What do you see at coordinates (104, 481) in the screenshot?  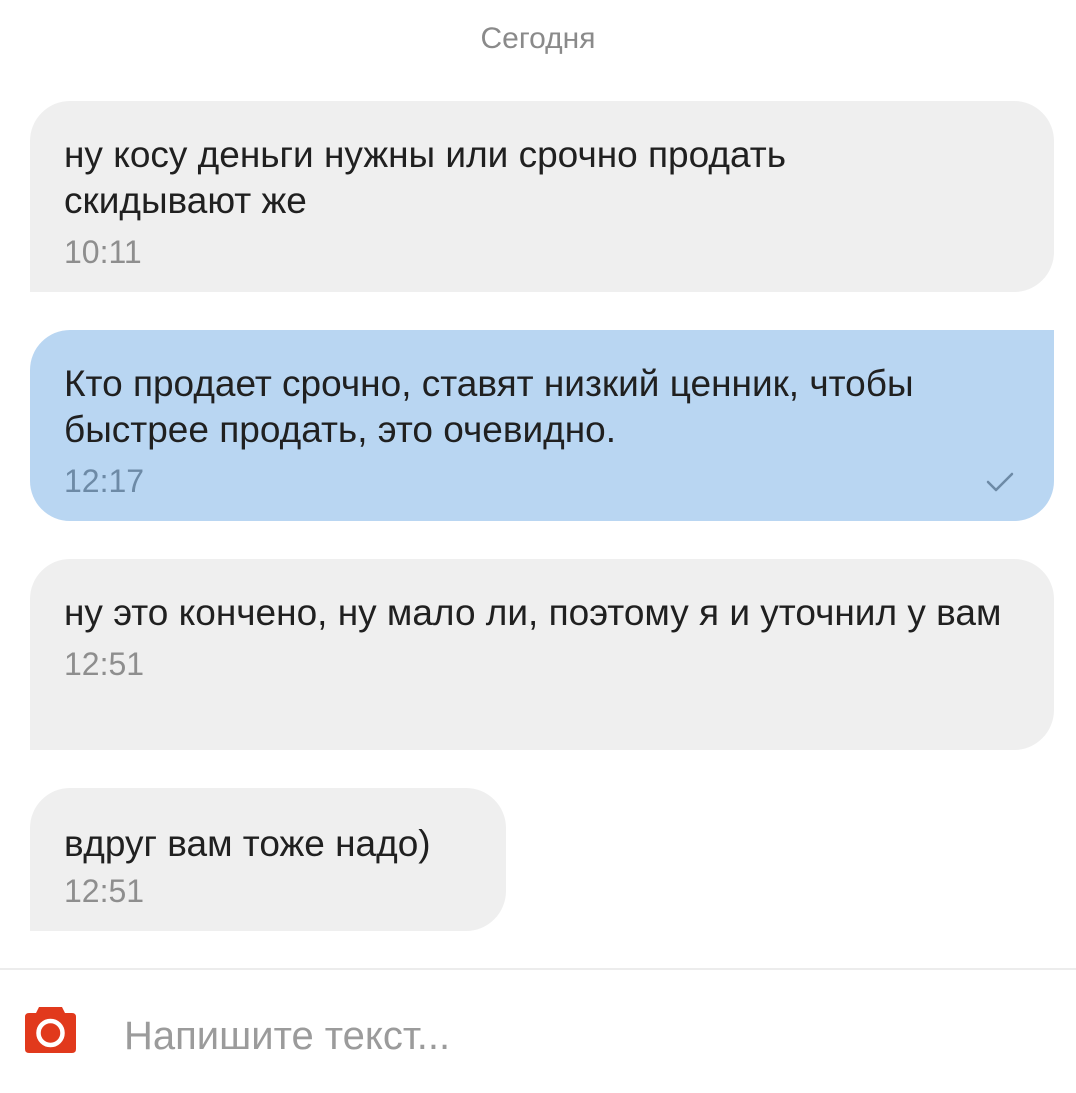 I see `message-time: 12:17` at bounding box center [104, 481].